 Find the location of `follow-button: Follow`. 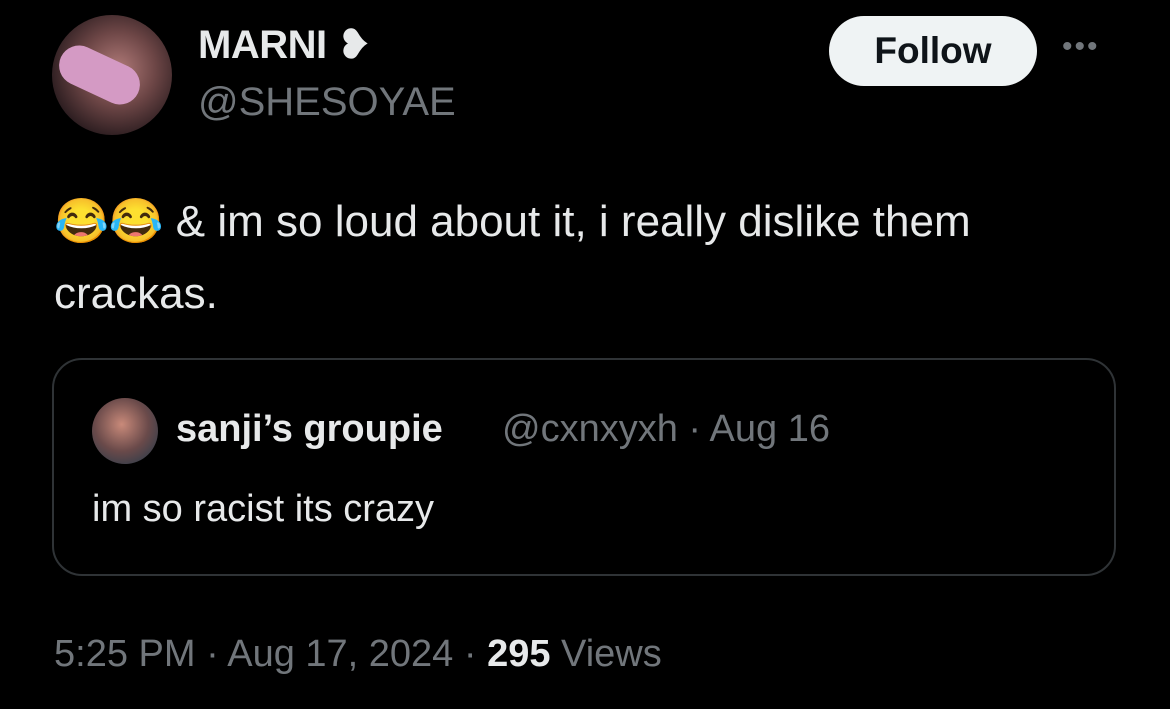

follow-button: Follow is located at coordinates (933, 51).